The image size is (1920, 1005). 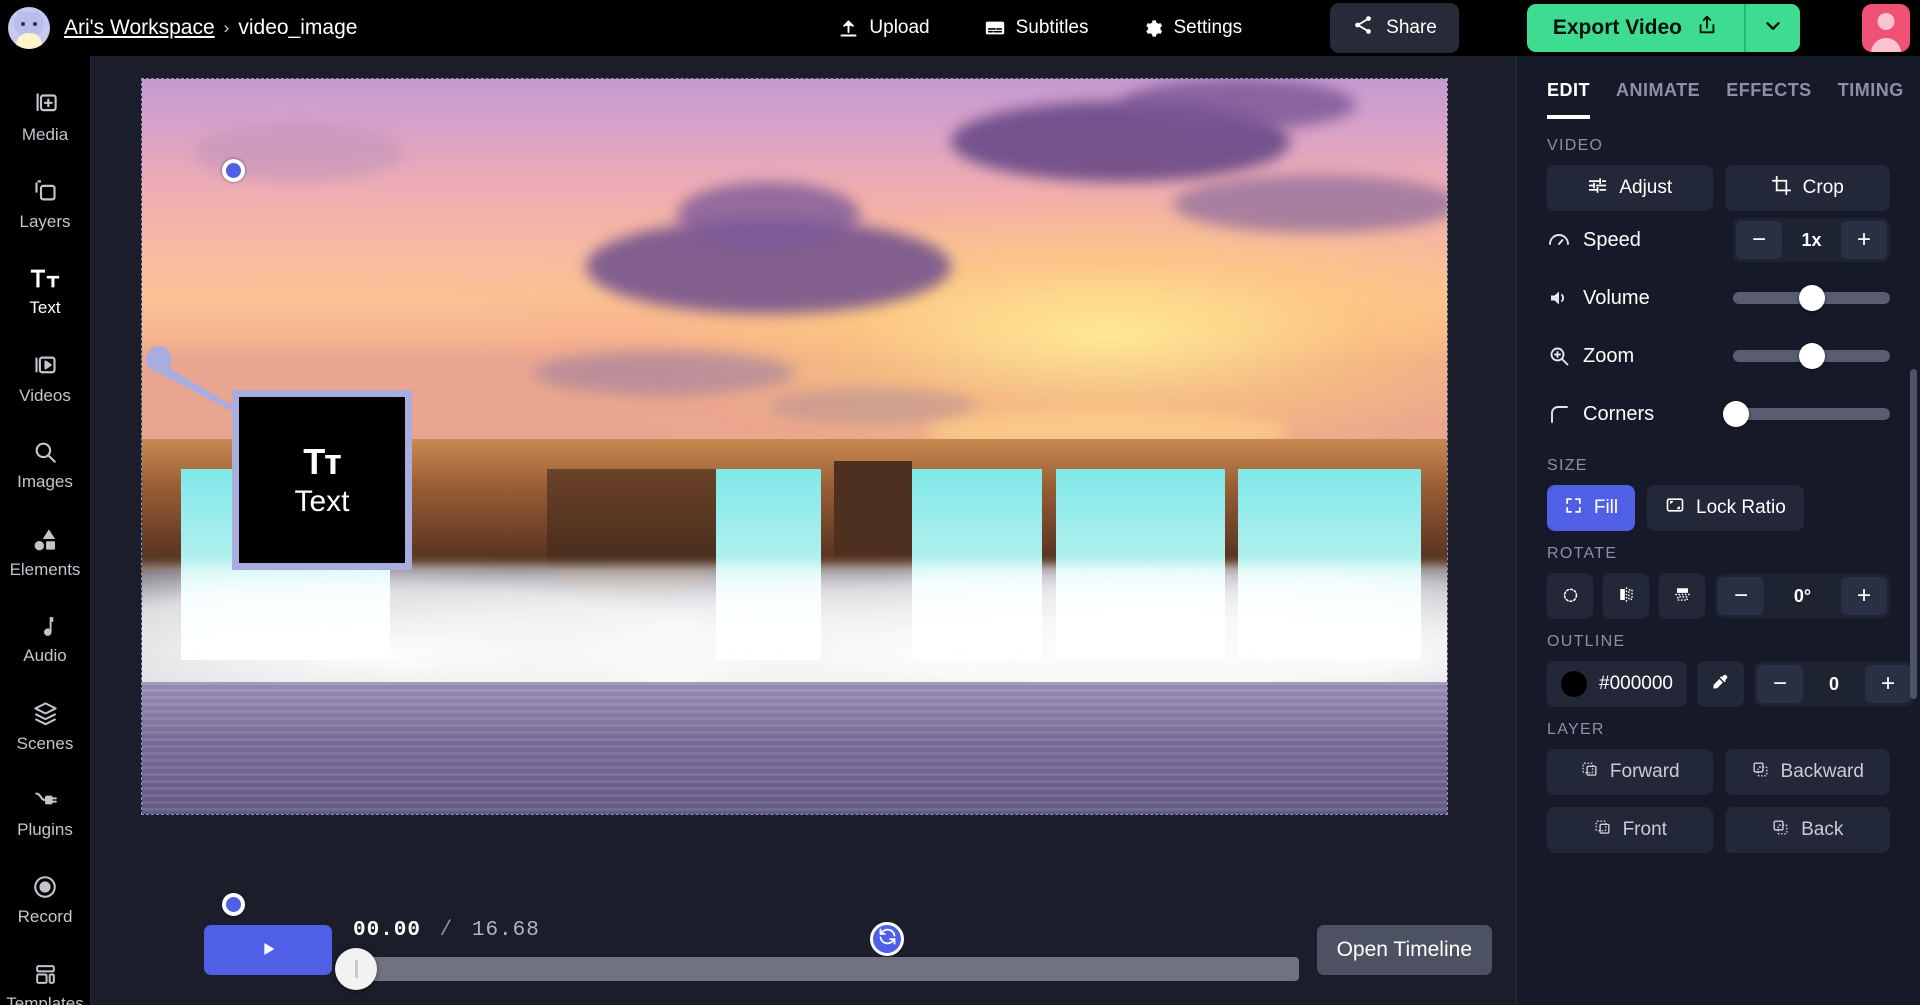 What do you see at coordinates (1411, 27) in the screenshot?
I see `share-label: Share` at bounding box center [1411, 27].